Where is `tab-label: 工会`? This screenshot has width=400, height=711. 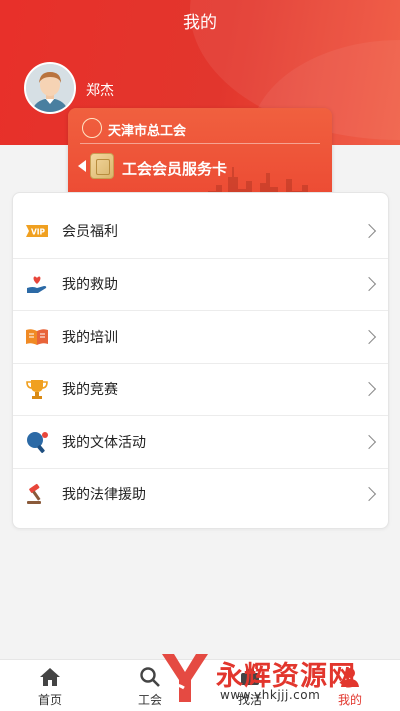
tab-label: 工会 is located at coordinates (149, 700).